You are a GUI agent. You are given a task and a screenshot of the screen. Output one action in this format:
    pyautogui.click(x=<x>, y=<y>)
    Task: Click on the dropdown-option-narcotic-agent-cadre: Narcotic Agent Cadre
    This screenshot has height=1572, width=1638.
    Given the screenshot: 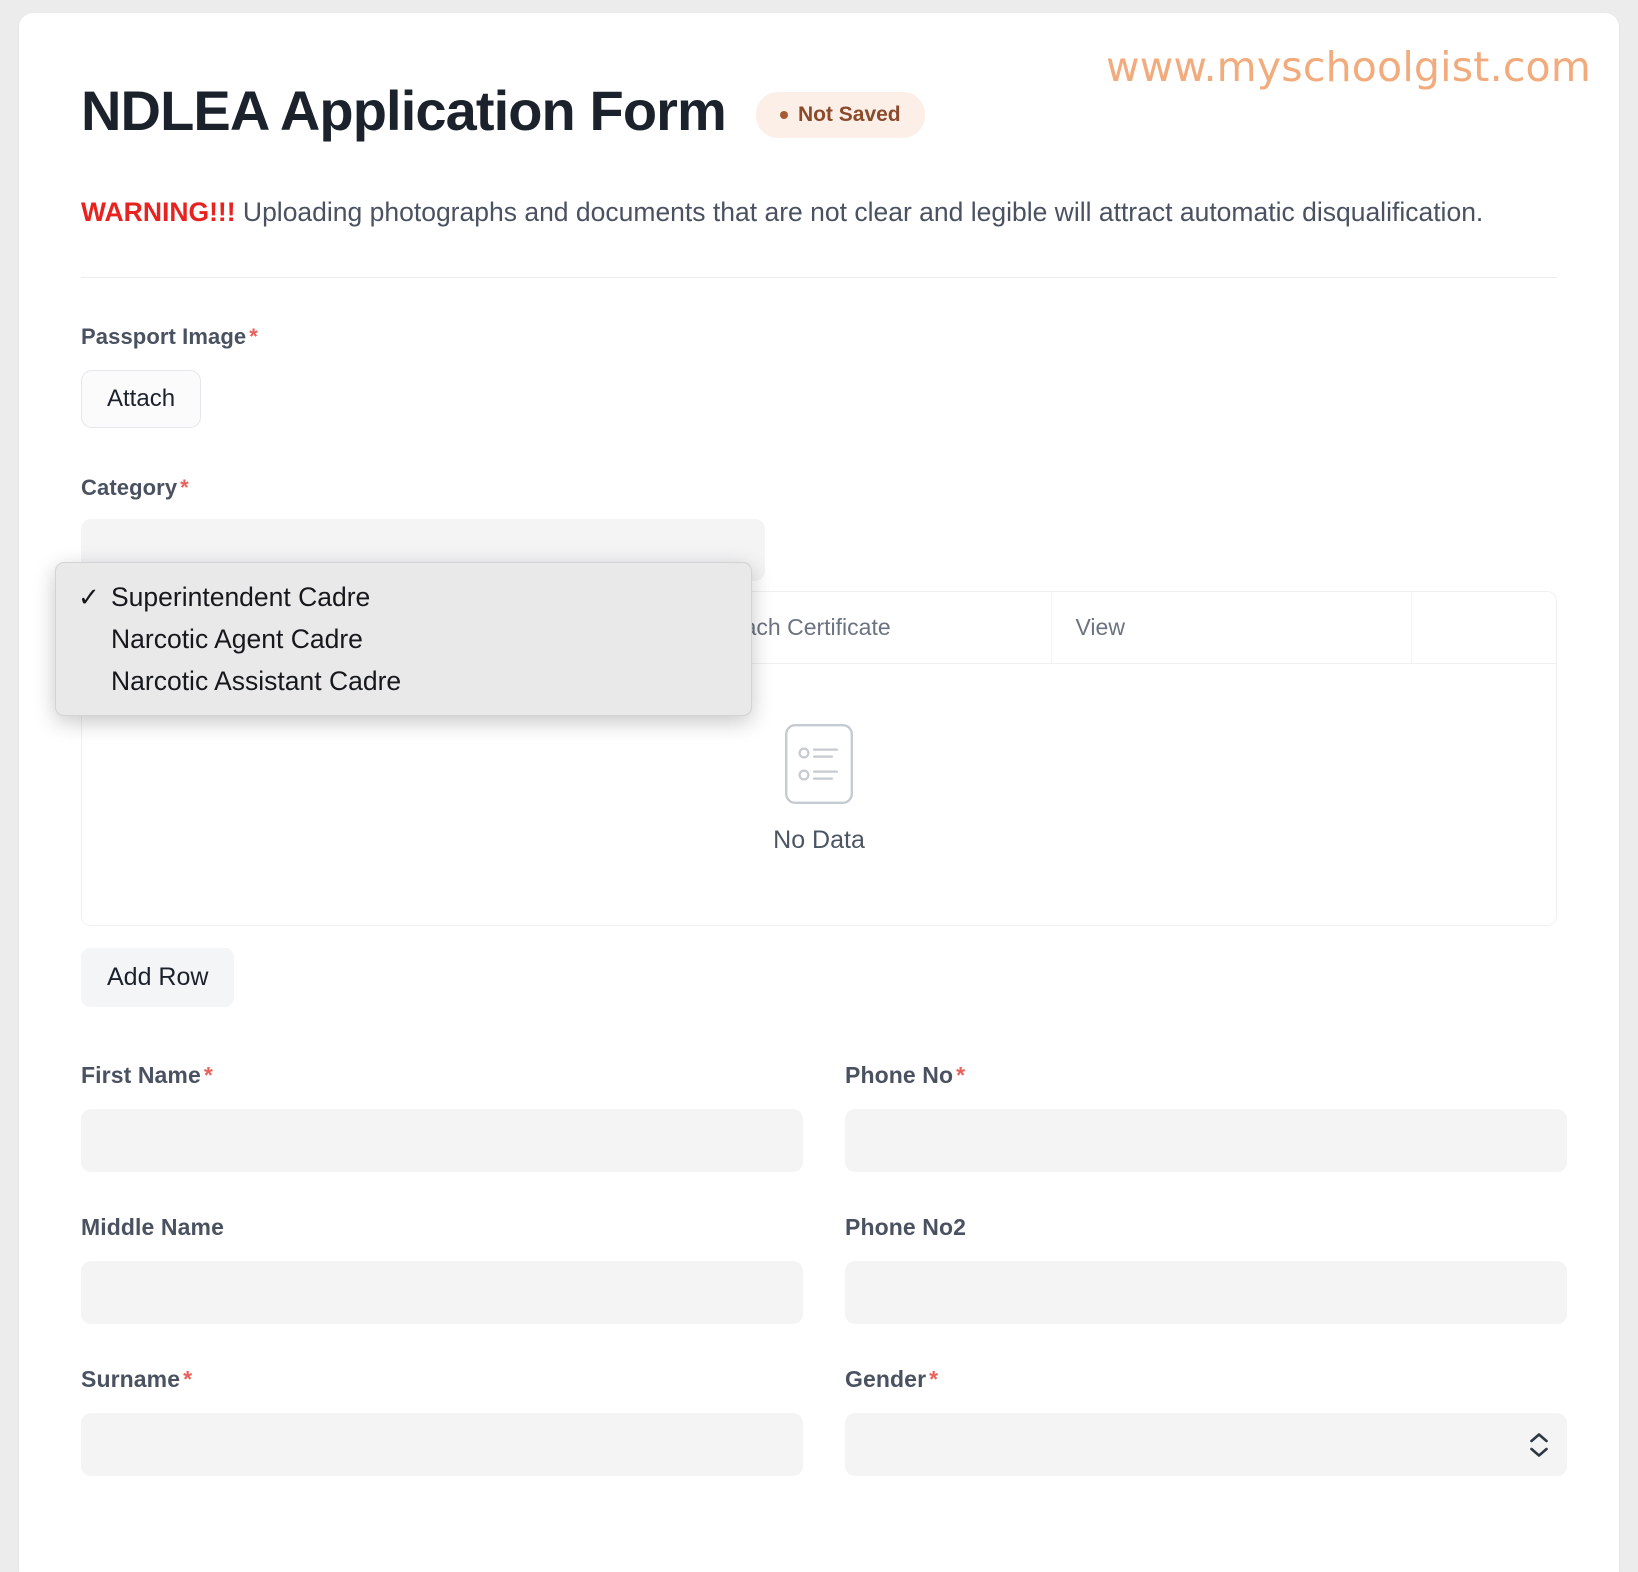 What is the action you would take?
    pyautogui.click(x=403, y=639)
    